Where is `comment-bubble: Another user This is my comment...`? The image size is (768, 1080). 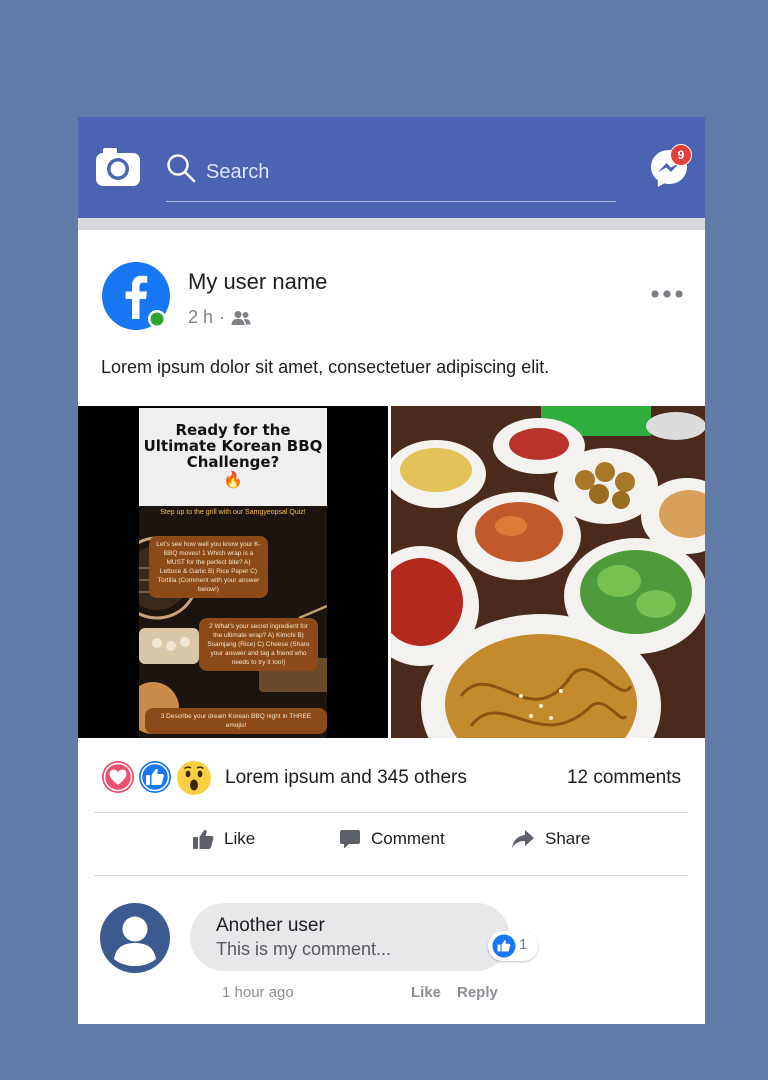 comment-bubble: Another user This is my comment... is located at coordinates (350, 937).